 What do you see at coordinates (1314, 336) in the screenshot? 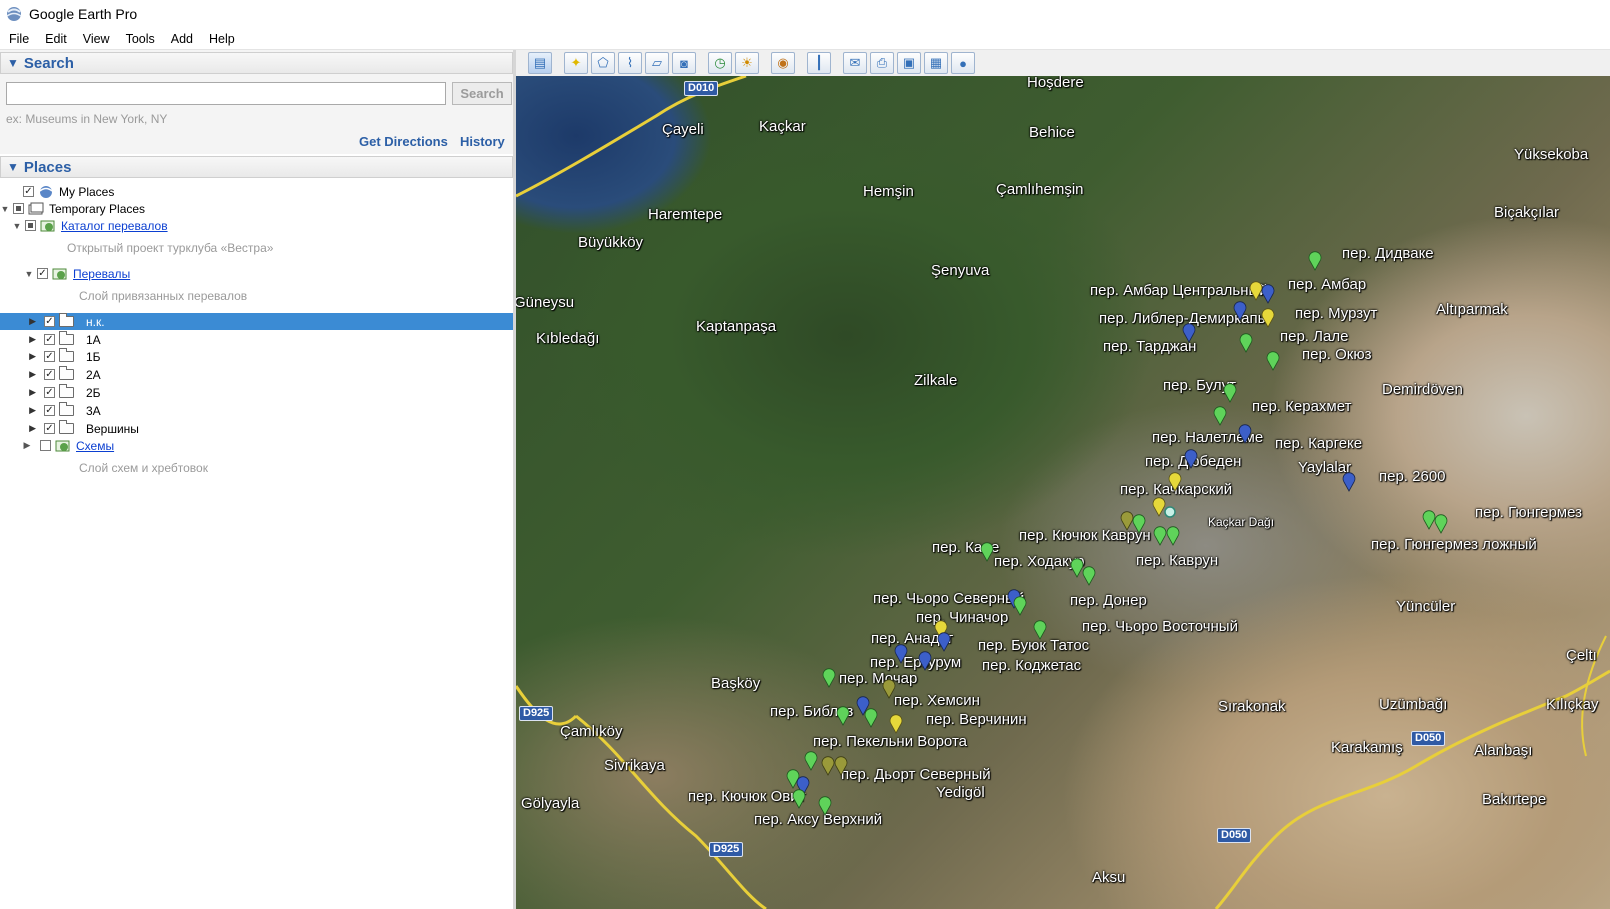
I see `pass-label: пер. Лале` at bounding box center [1314, 336].